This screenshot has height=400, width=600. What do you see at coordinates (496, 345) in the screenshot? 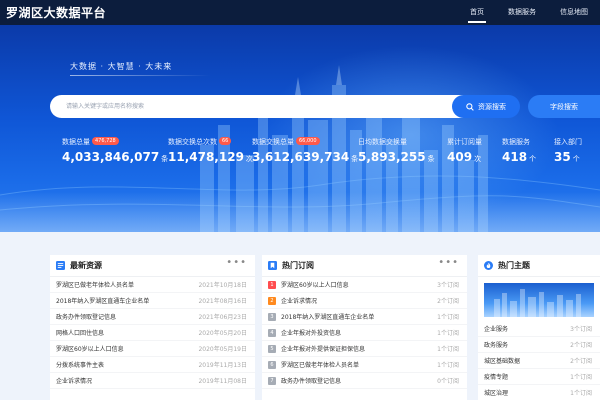
I see `item-title: 政务服务` at bounding box center [496, 345].